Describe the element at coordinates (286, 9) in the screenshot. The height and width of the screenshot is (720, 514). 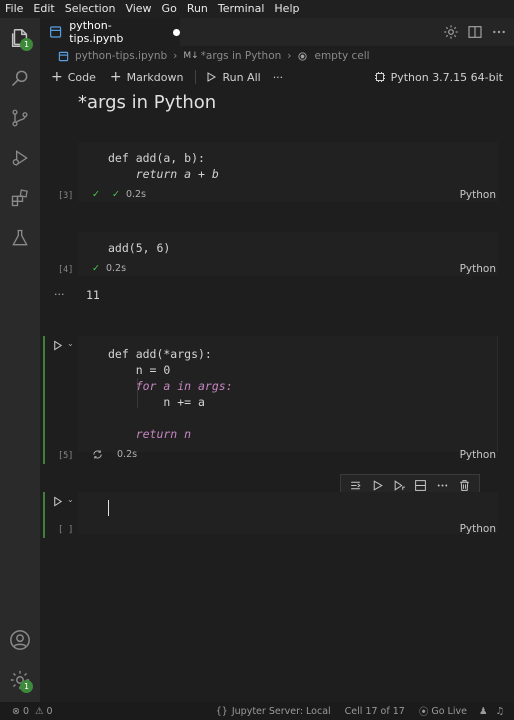
I see `menu-help: Help` at that location.